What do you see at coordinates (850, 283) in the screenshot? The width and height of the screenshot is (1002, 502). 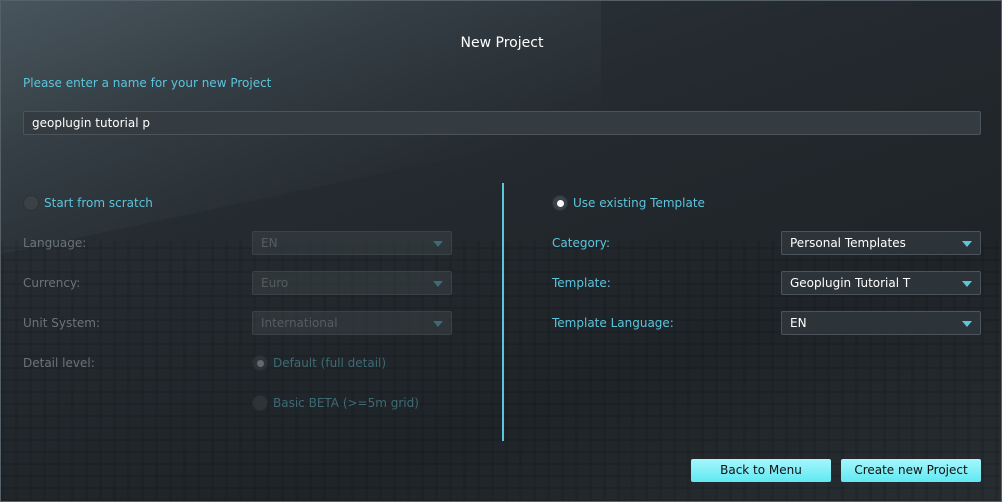 I see `template-value: Geoplugin Tutorial T` at bounding box center [850, 283].